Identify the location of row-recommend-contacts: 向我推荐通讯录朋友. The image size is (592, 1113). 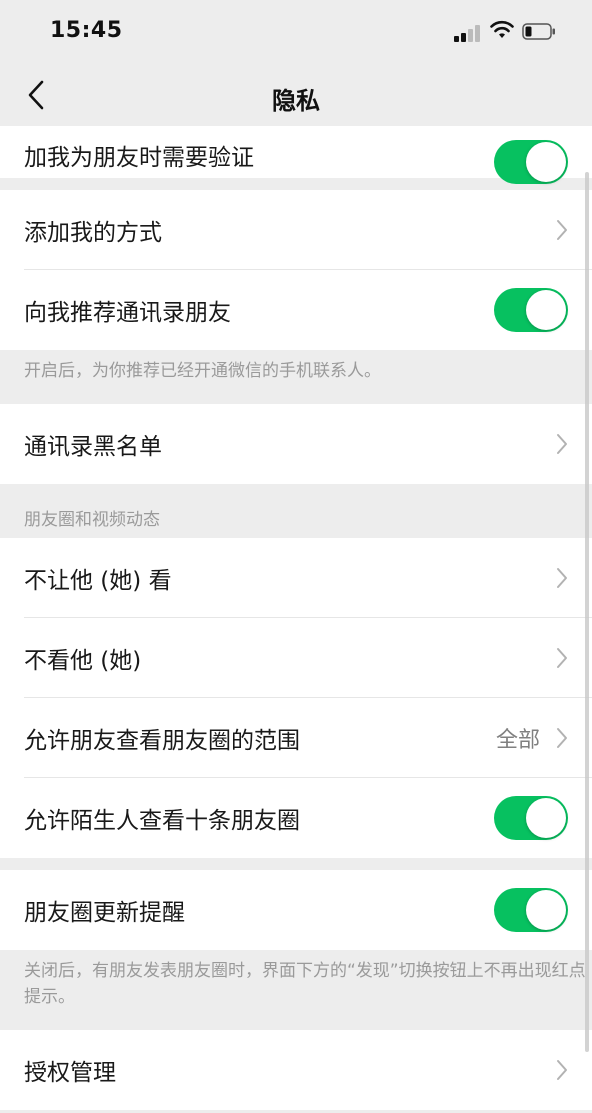
(296, 310).